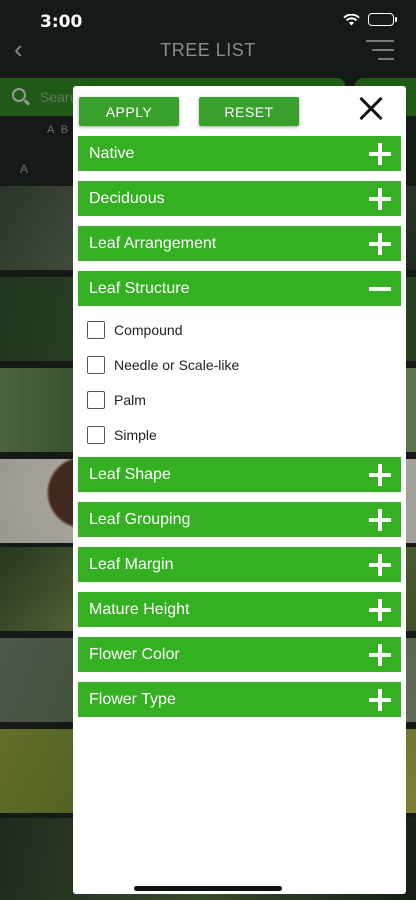  Describe the element at coordinates (351, 19) in the screenshot. I see `wifi-icon` at that location.